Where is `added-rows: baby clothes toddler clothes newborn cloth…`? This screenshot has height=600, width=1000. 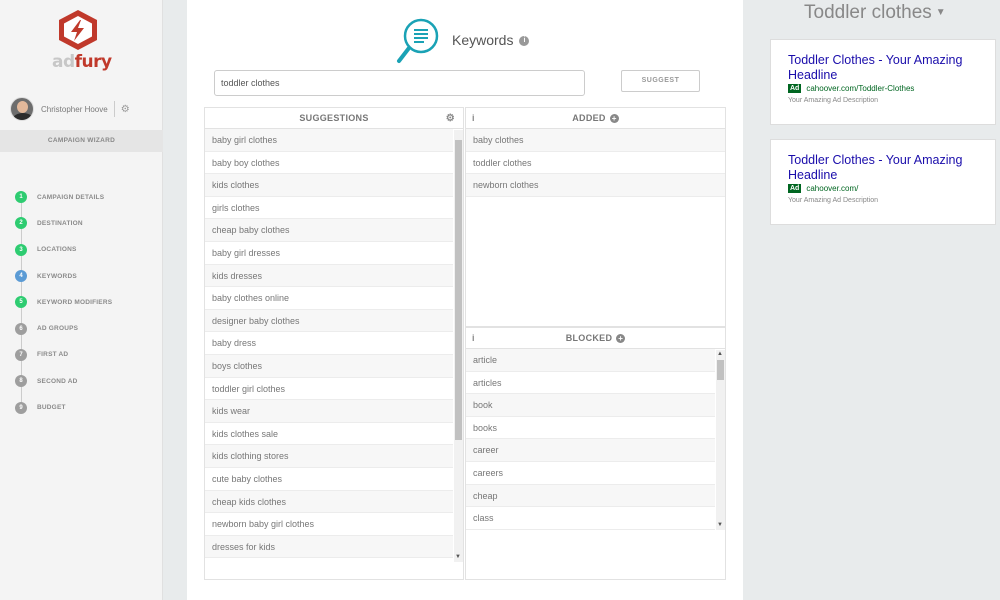 added-rows: baby clothes toddler clothes newborn cloth… is located at coordinates (595, 163).